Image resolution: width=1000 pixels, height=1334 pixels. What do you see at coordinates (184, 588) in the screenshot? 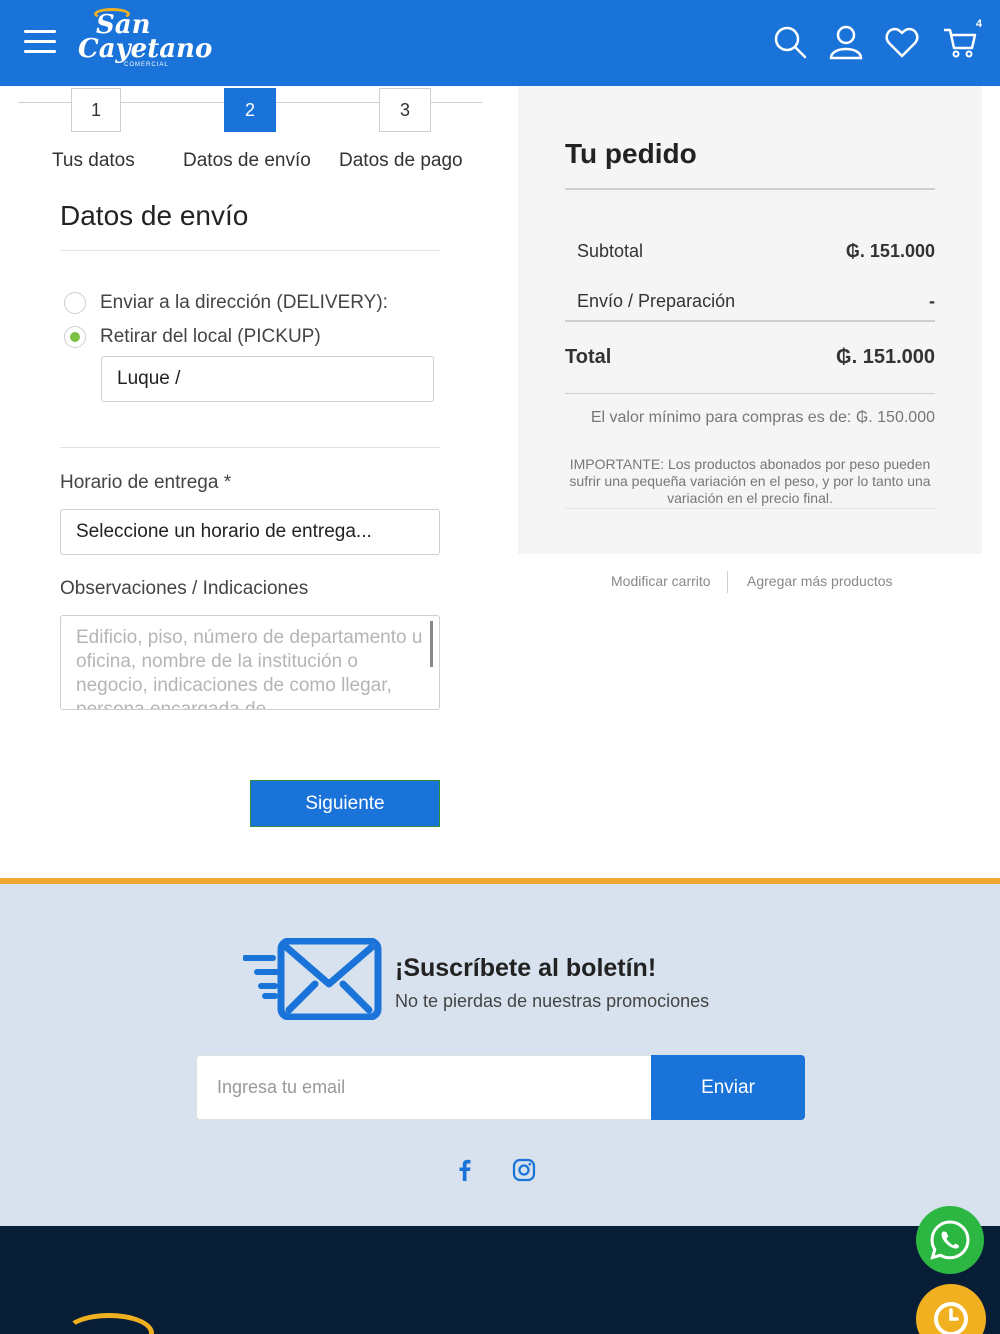
I see `notes-label: Observaciones / Indicaciones` at bounding box center [184, 588].